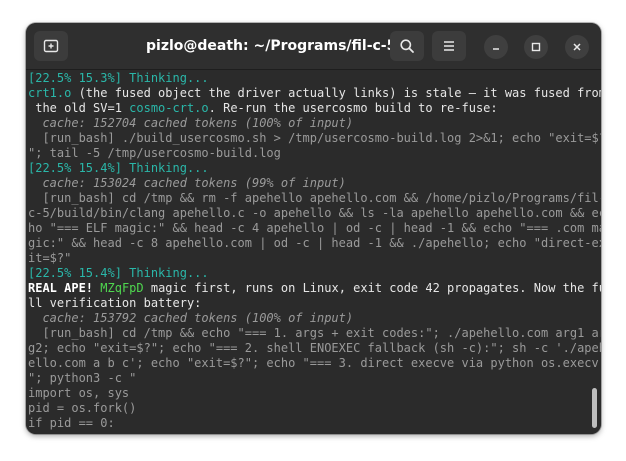  What do you see at coordinates (71, 423) in the screenshot?
I see `run-bash-line: if pid == 0:` at bounding box center [71, 423].